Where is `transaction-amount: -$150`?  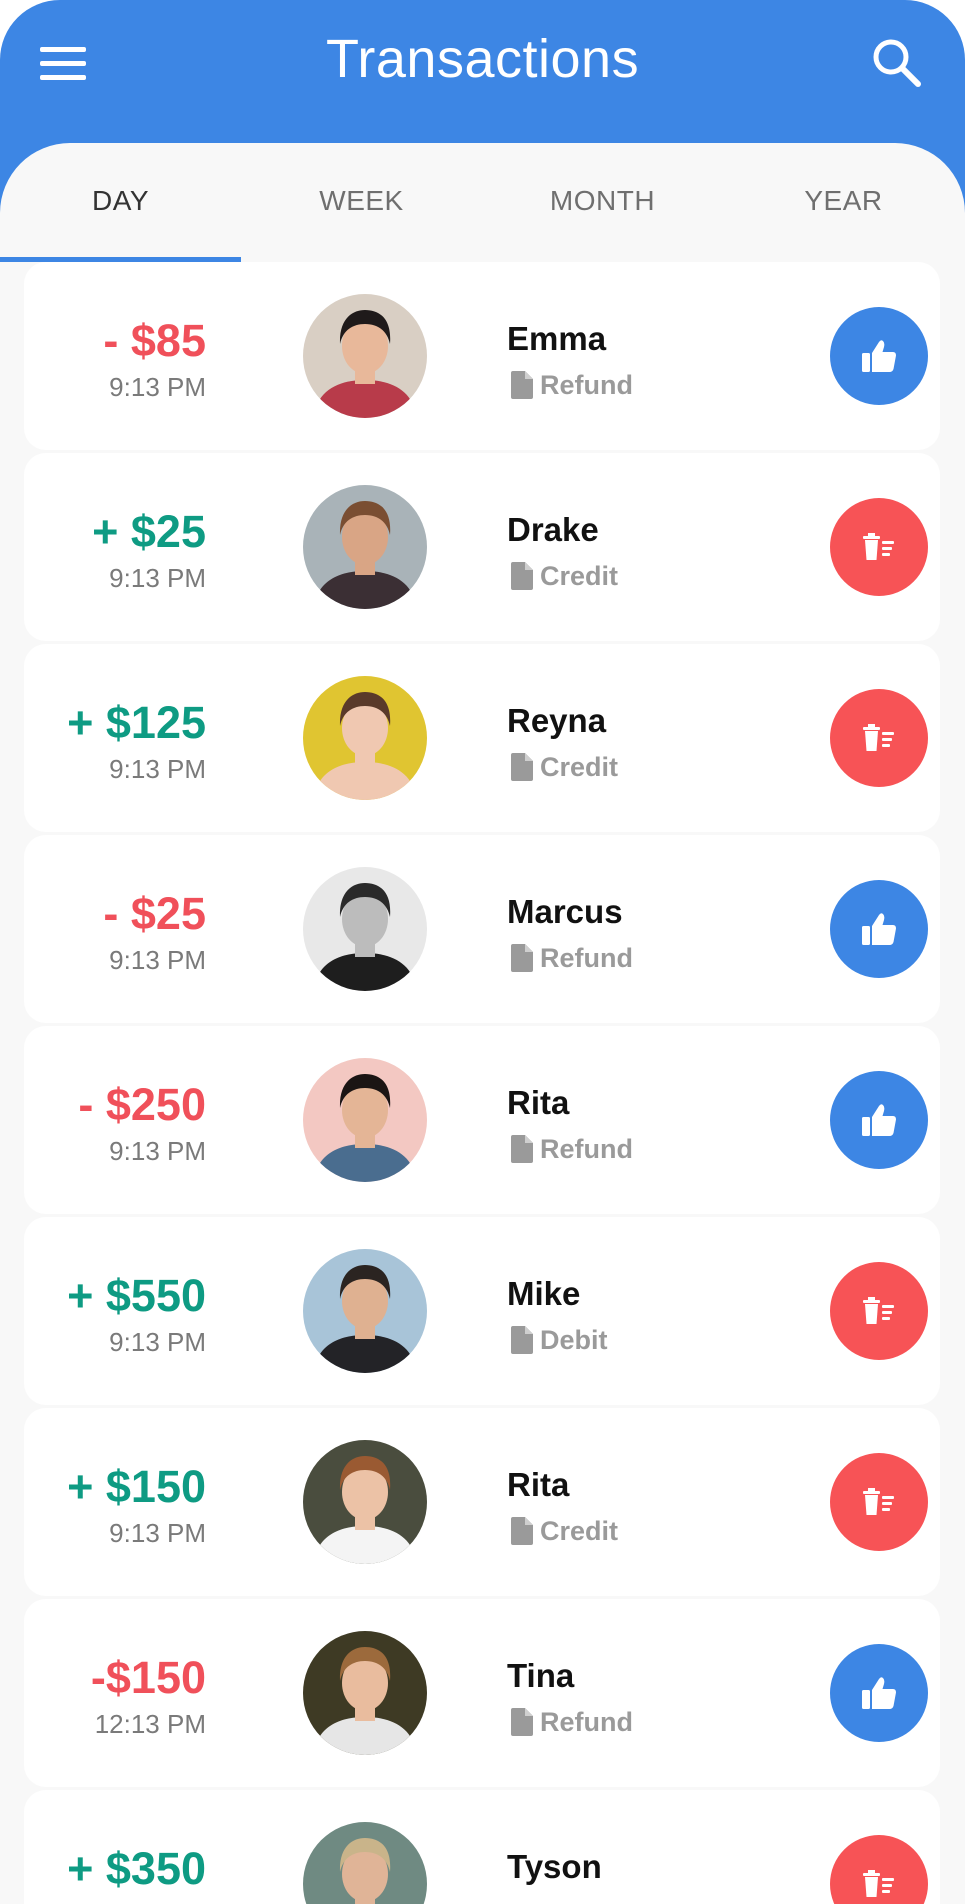
transaction-amount: -$150 is located at coordinates (148, 1677).